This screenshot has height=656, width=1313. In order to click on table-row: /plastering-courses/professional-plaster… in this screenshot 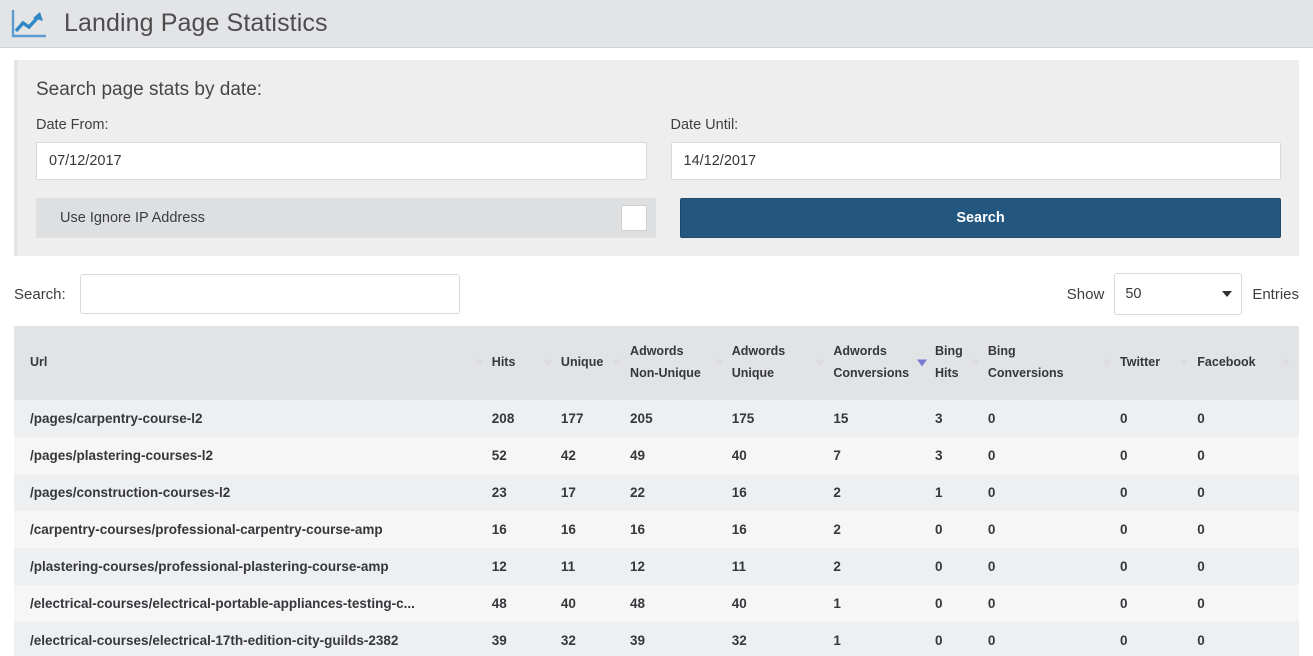, I will do `click(656, 566)`.